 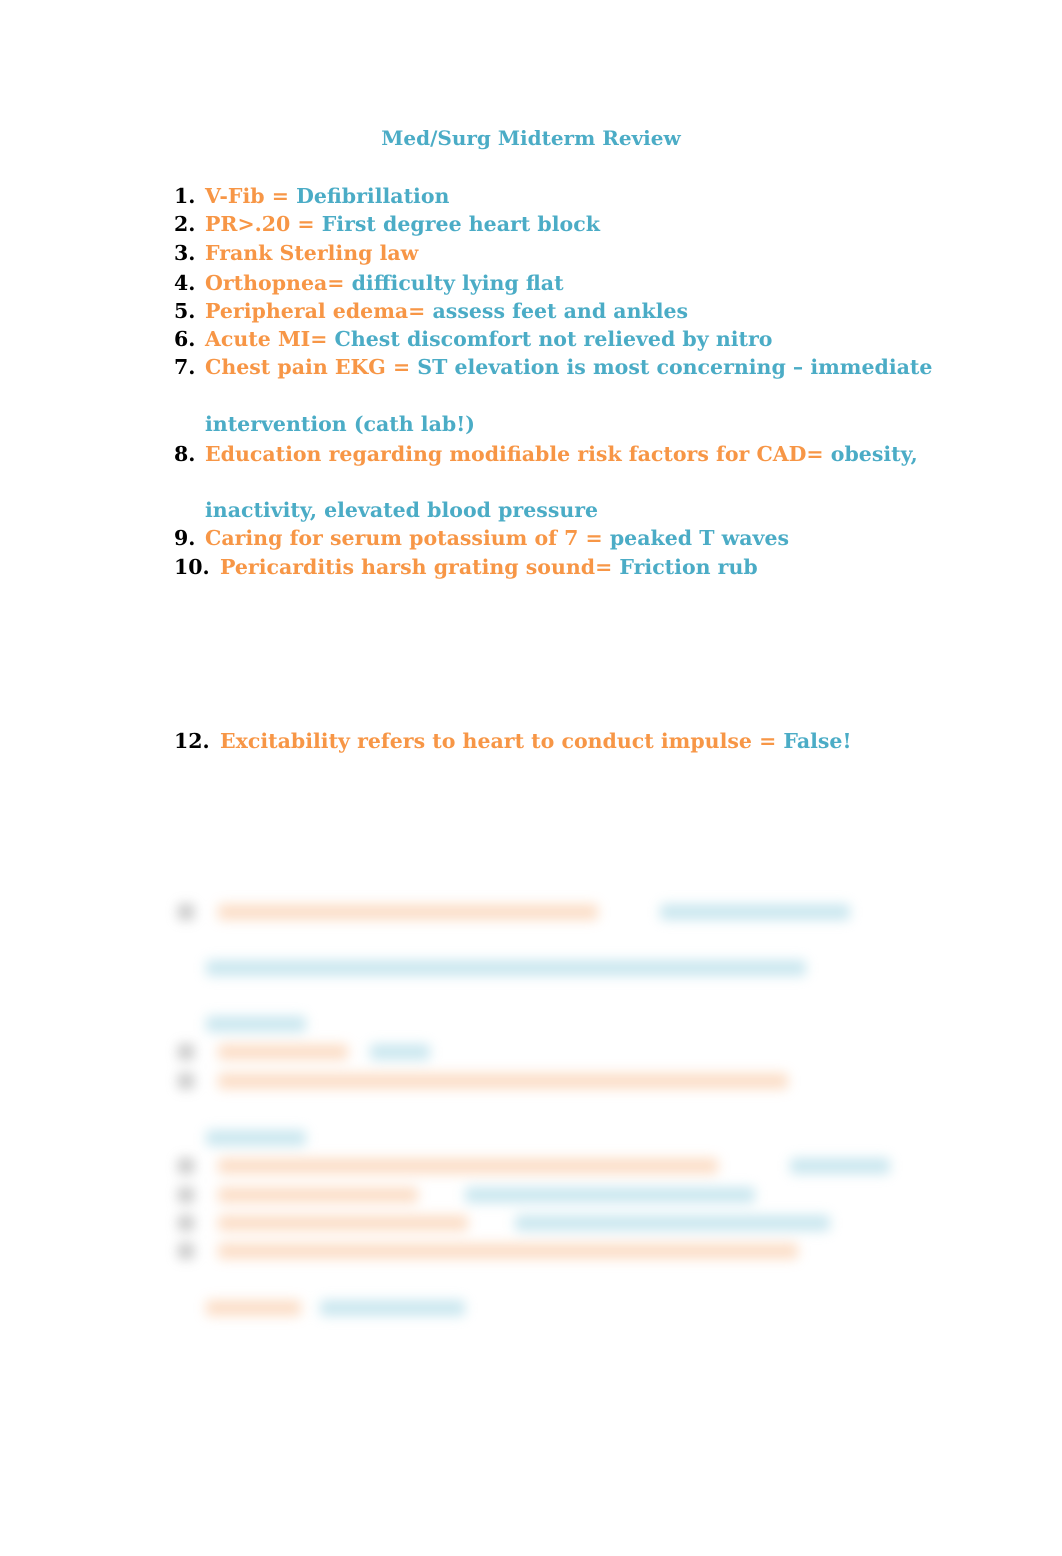 I want to click on item-answer: difficulty lying flat, so click(x=457, y=283).